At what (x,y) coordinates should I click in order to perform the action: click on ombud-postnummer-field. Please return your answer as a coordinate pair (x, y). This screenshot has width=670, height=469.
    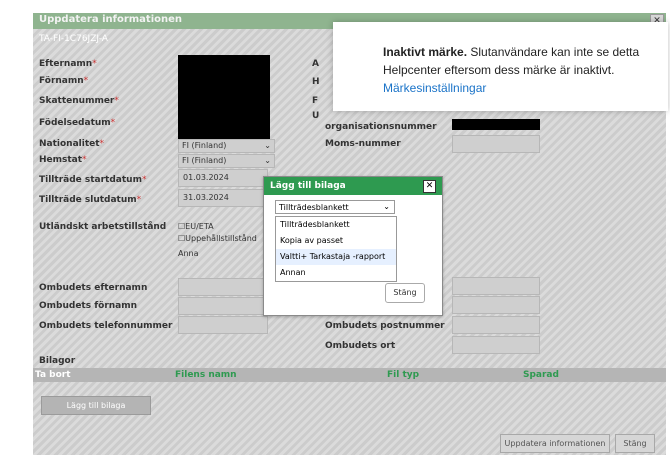
    Looking at the image, I should click on (496, 325).